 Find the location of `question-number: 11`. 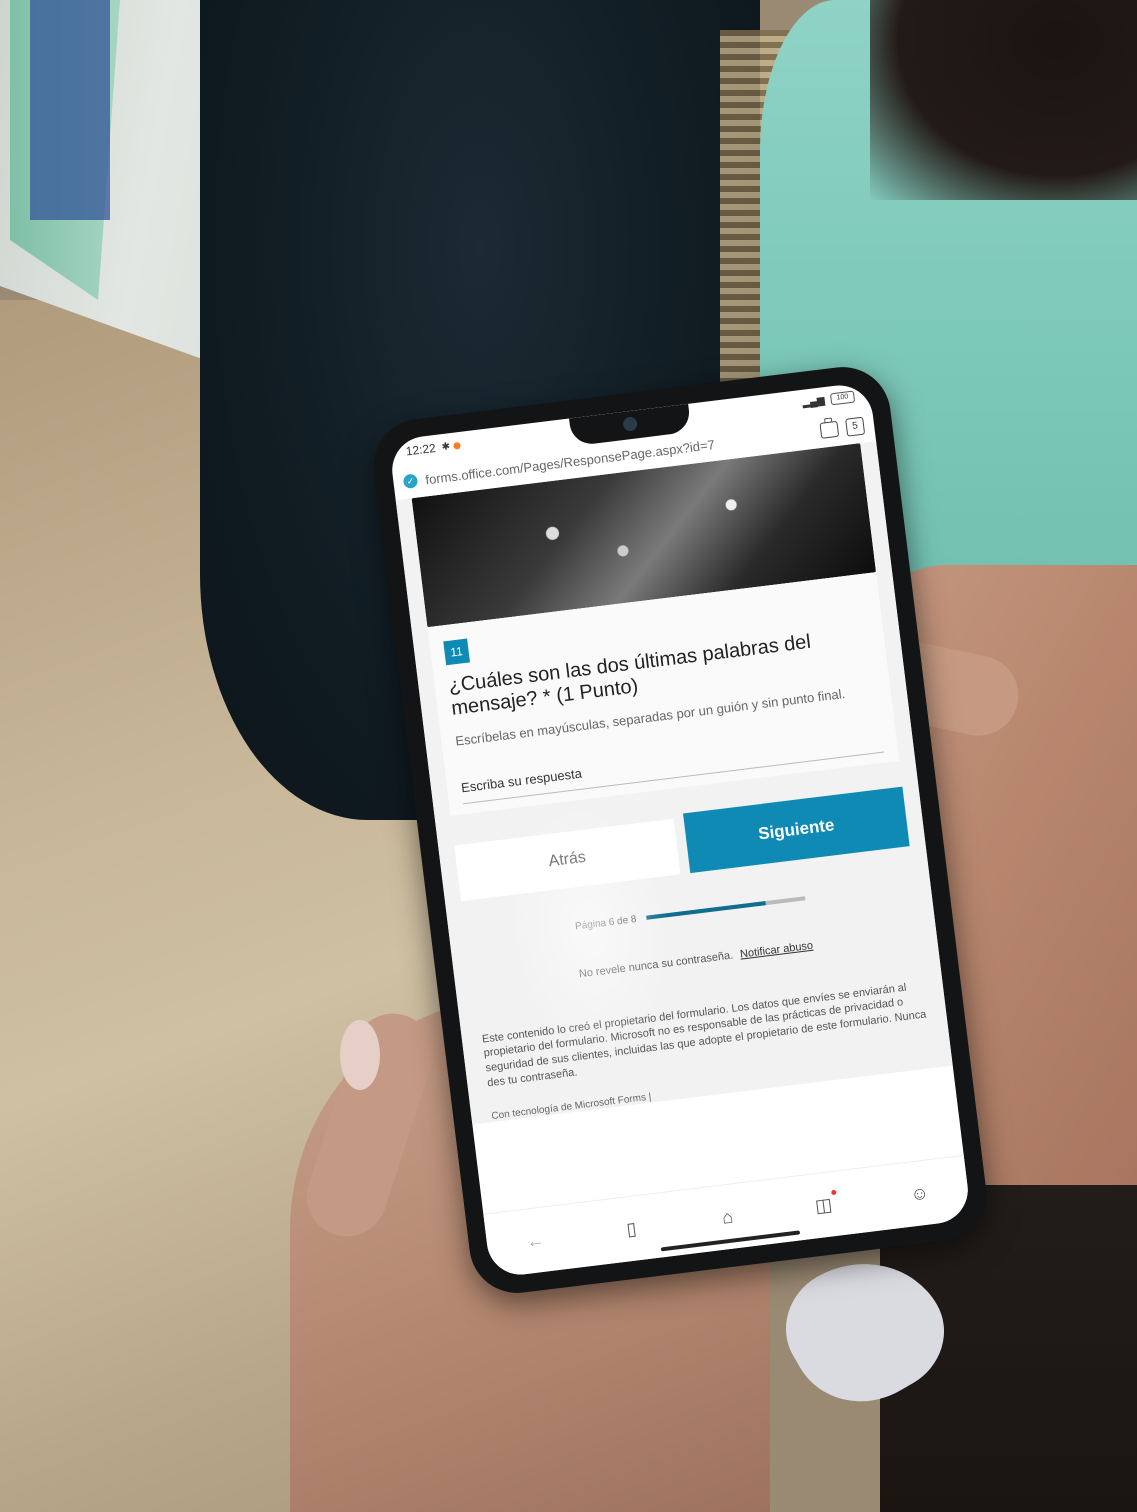

question-number: 11 is located at coordinates (457, 652).